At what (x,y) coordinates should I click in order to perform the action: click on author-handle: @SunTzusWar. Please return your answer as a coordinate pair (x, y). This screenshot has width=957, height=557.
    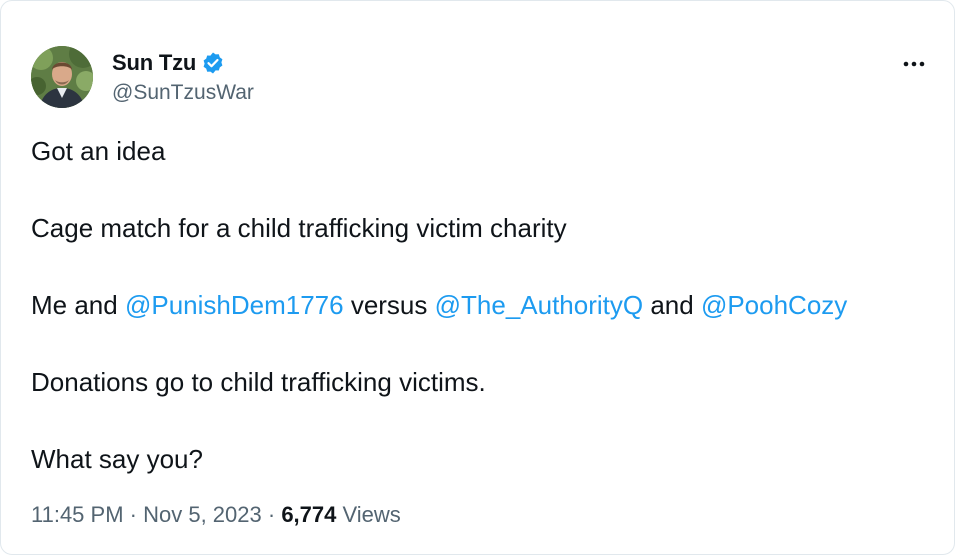
    Looking at the image, I should click on (183, 93).